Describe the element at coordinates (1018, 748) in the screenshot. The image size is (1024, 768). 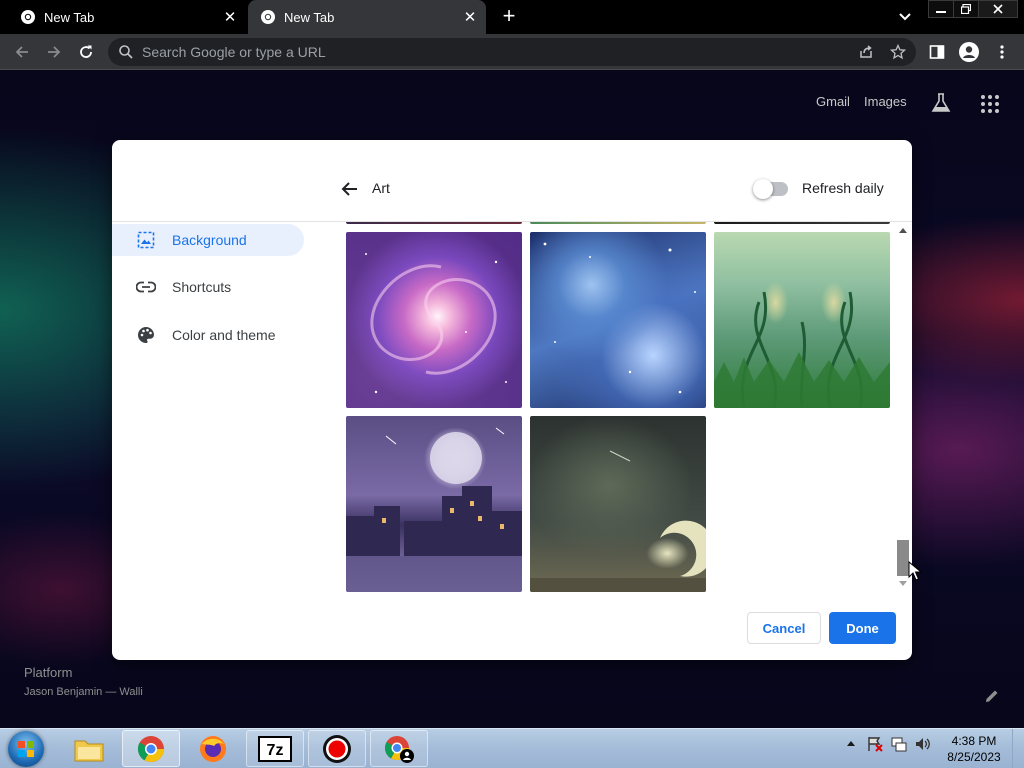
I see `show-desktop-button` at that location.